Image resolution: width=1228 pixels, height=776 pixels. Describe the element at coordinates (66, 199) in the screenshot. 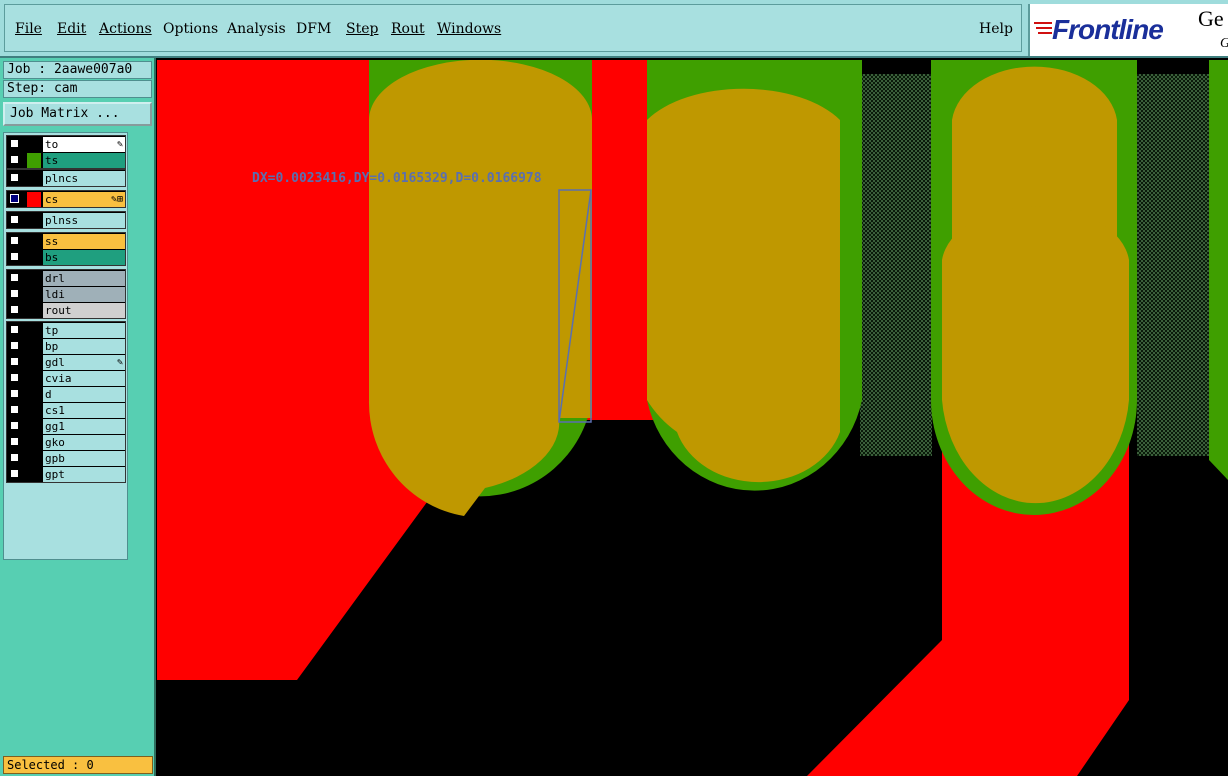

I see `layer-row-cs: cs ✎⊞` at that location.